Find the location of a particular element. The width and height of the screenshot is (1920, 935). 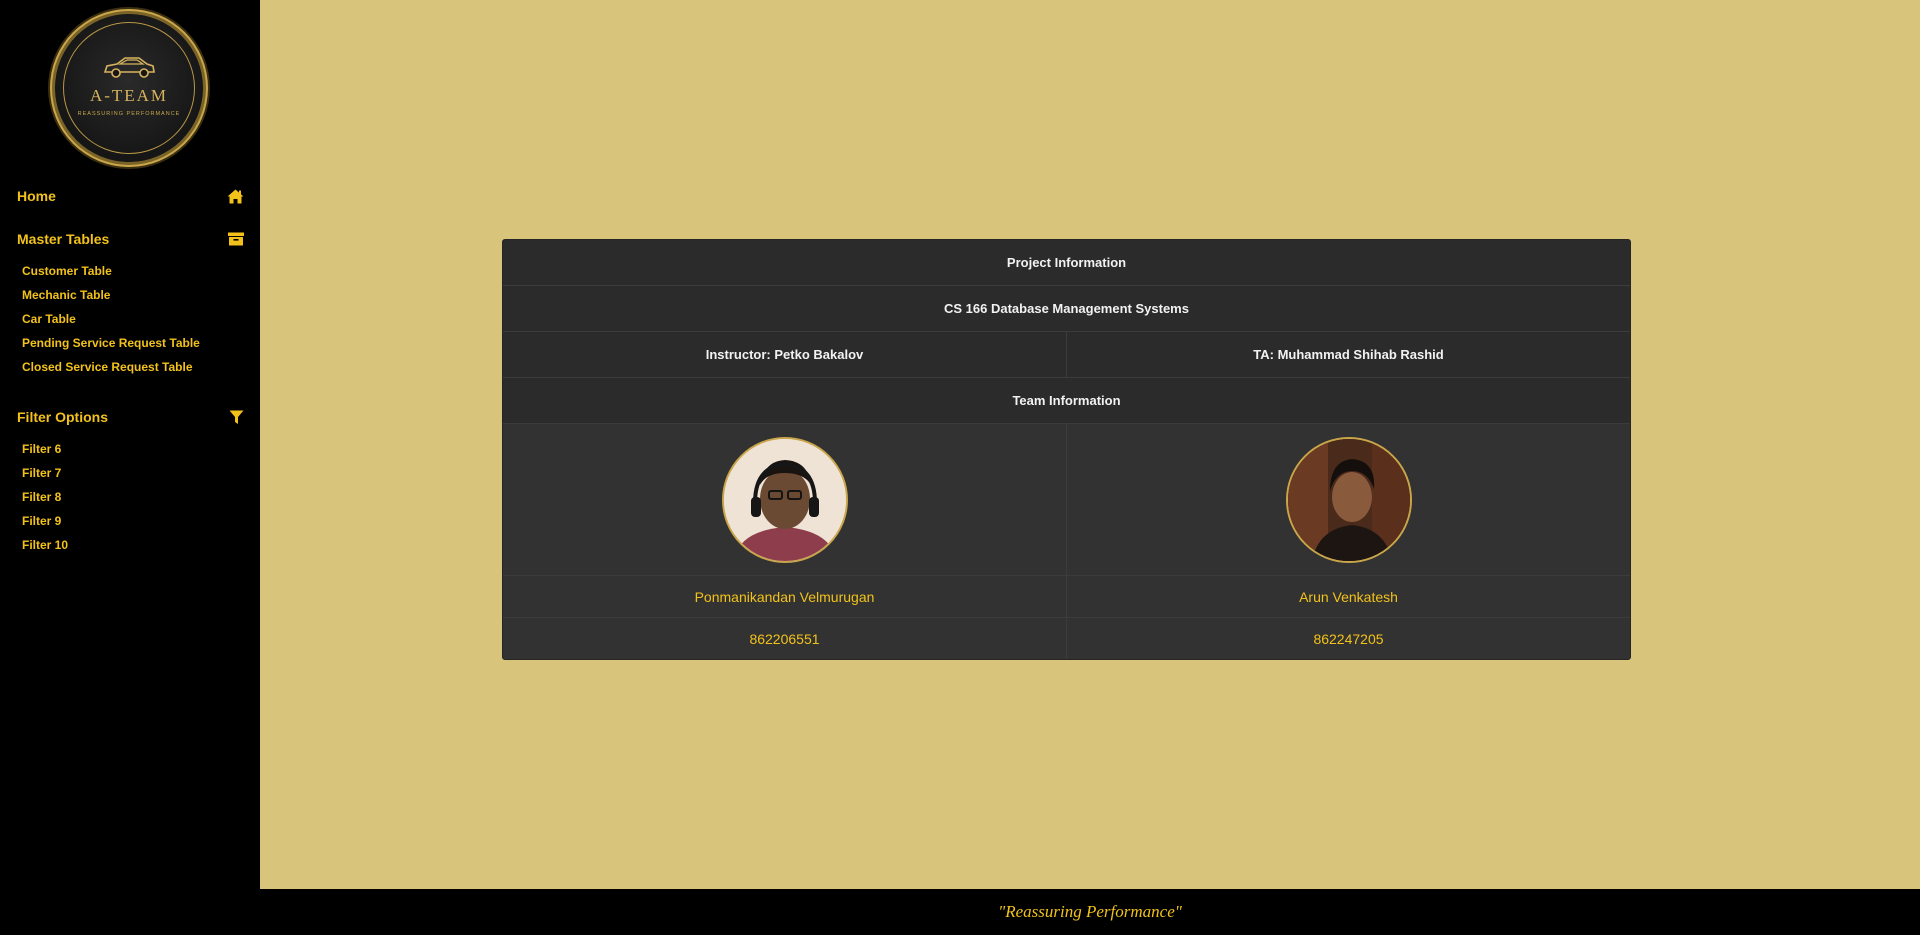

car-icon is located at coordinates (129, 67).